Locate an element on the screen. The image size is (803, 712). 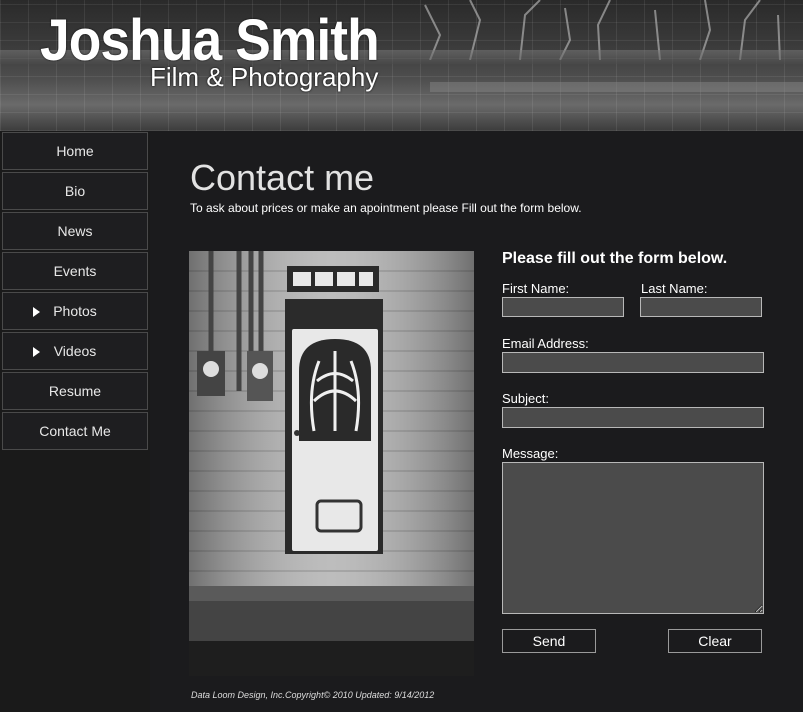
nav-item-resume: Resume is located at coordinates (75, 391).